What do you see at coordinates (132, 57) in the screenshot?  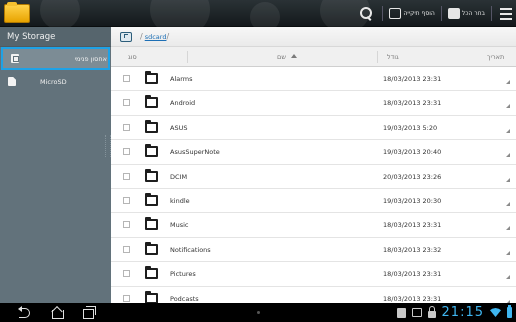 I see `column-header-type: סוג` at bounding box center [132, 57].